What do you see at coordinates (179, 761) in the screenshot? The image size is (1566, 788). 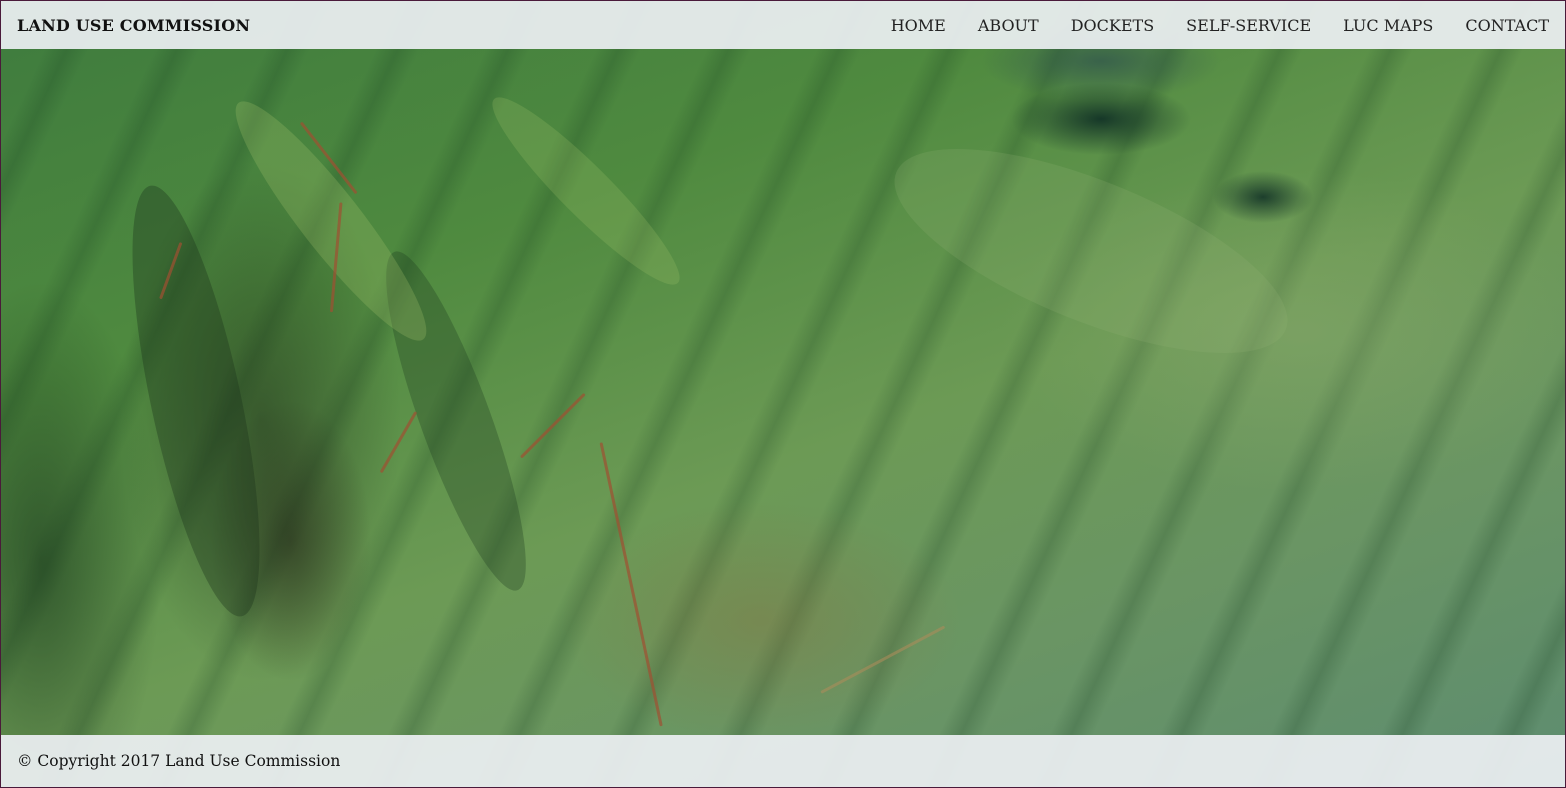 I see `copyright-text: © Copyright 2017 Land Use Commission` at bounding box center [179, 761].